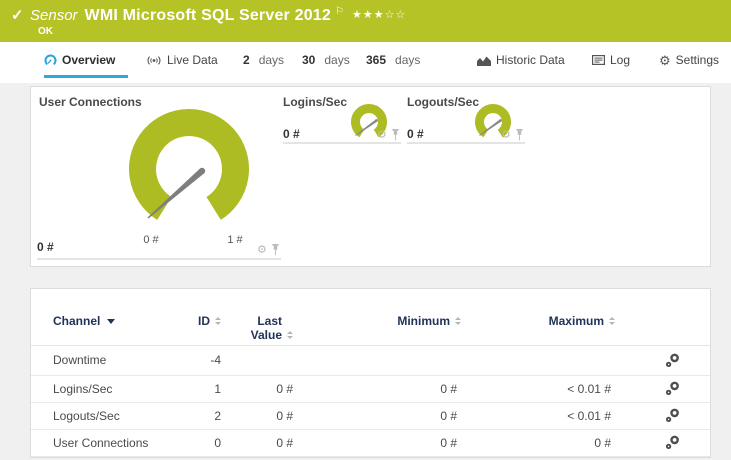  I want to click on column-header-id-label: ID, so click(204, 321).